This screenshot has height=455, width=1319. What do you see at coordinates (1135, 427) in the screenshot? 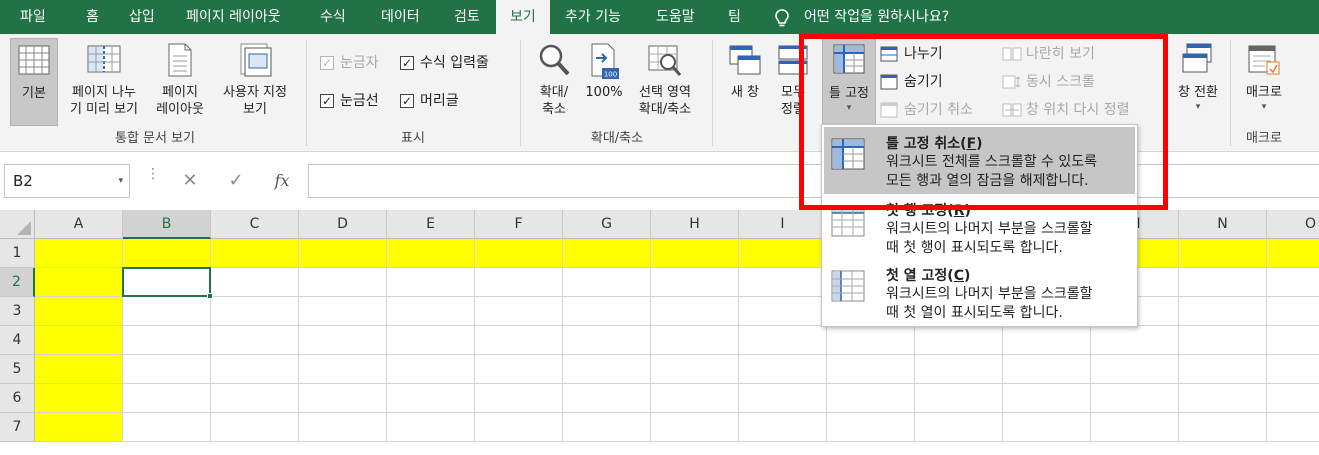
I see `cell-m7` at bounding box center [1135, 427].